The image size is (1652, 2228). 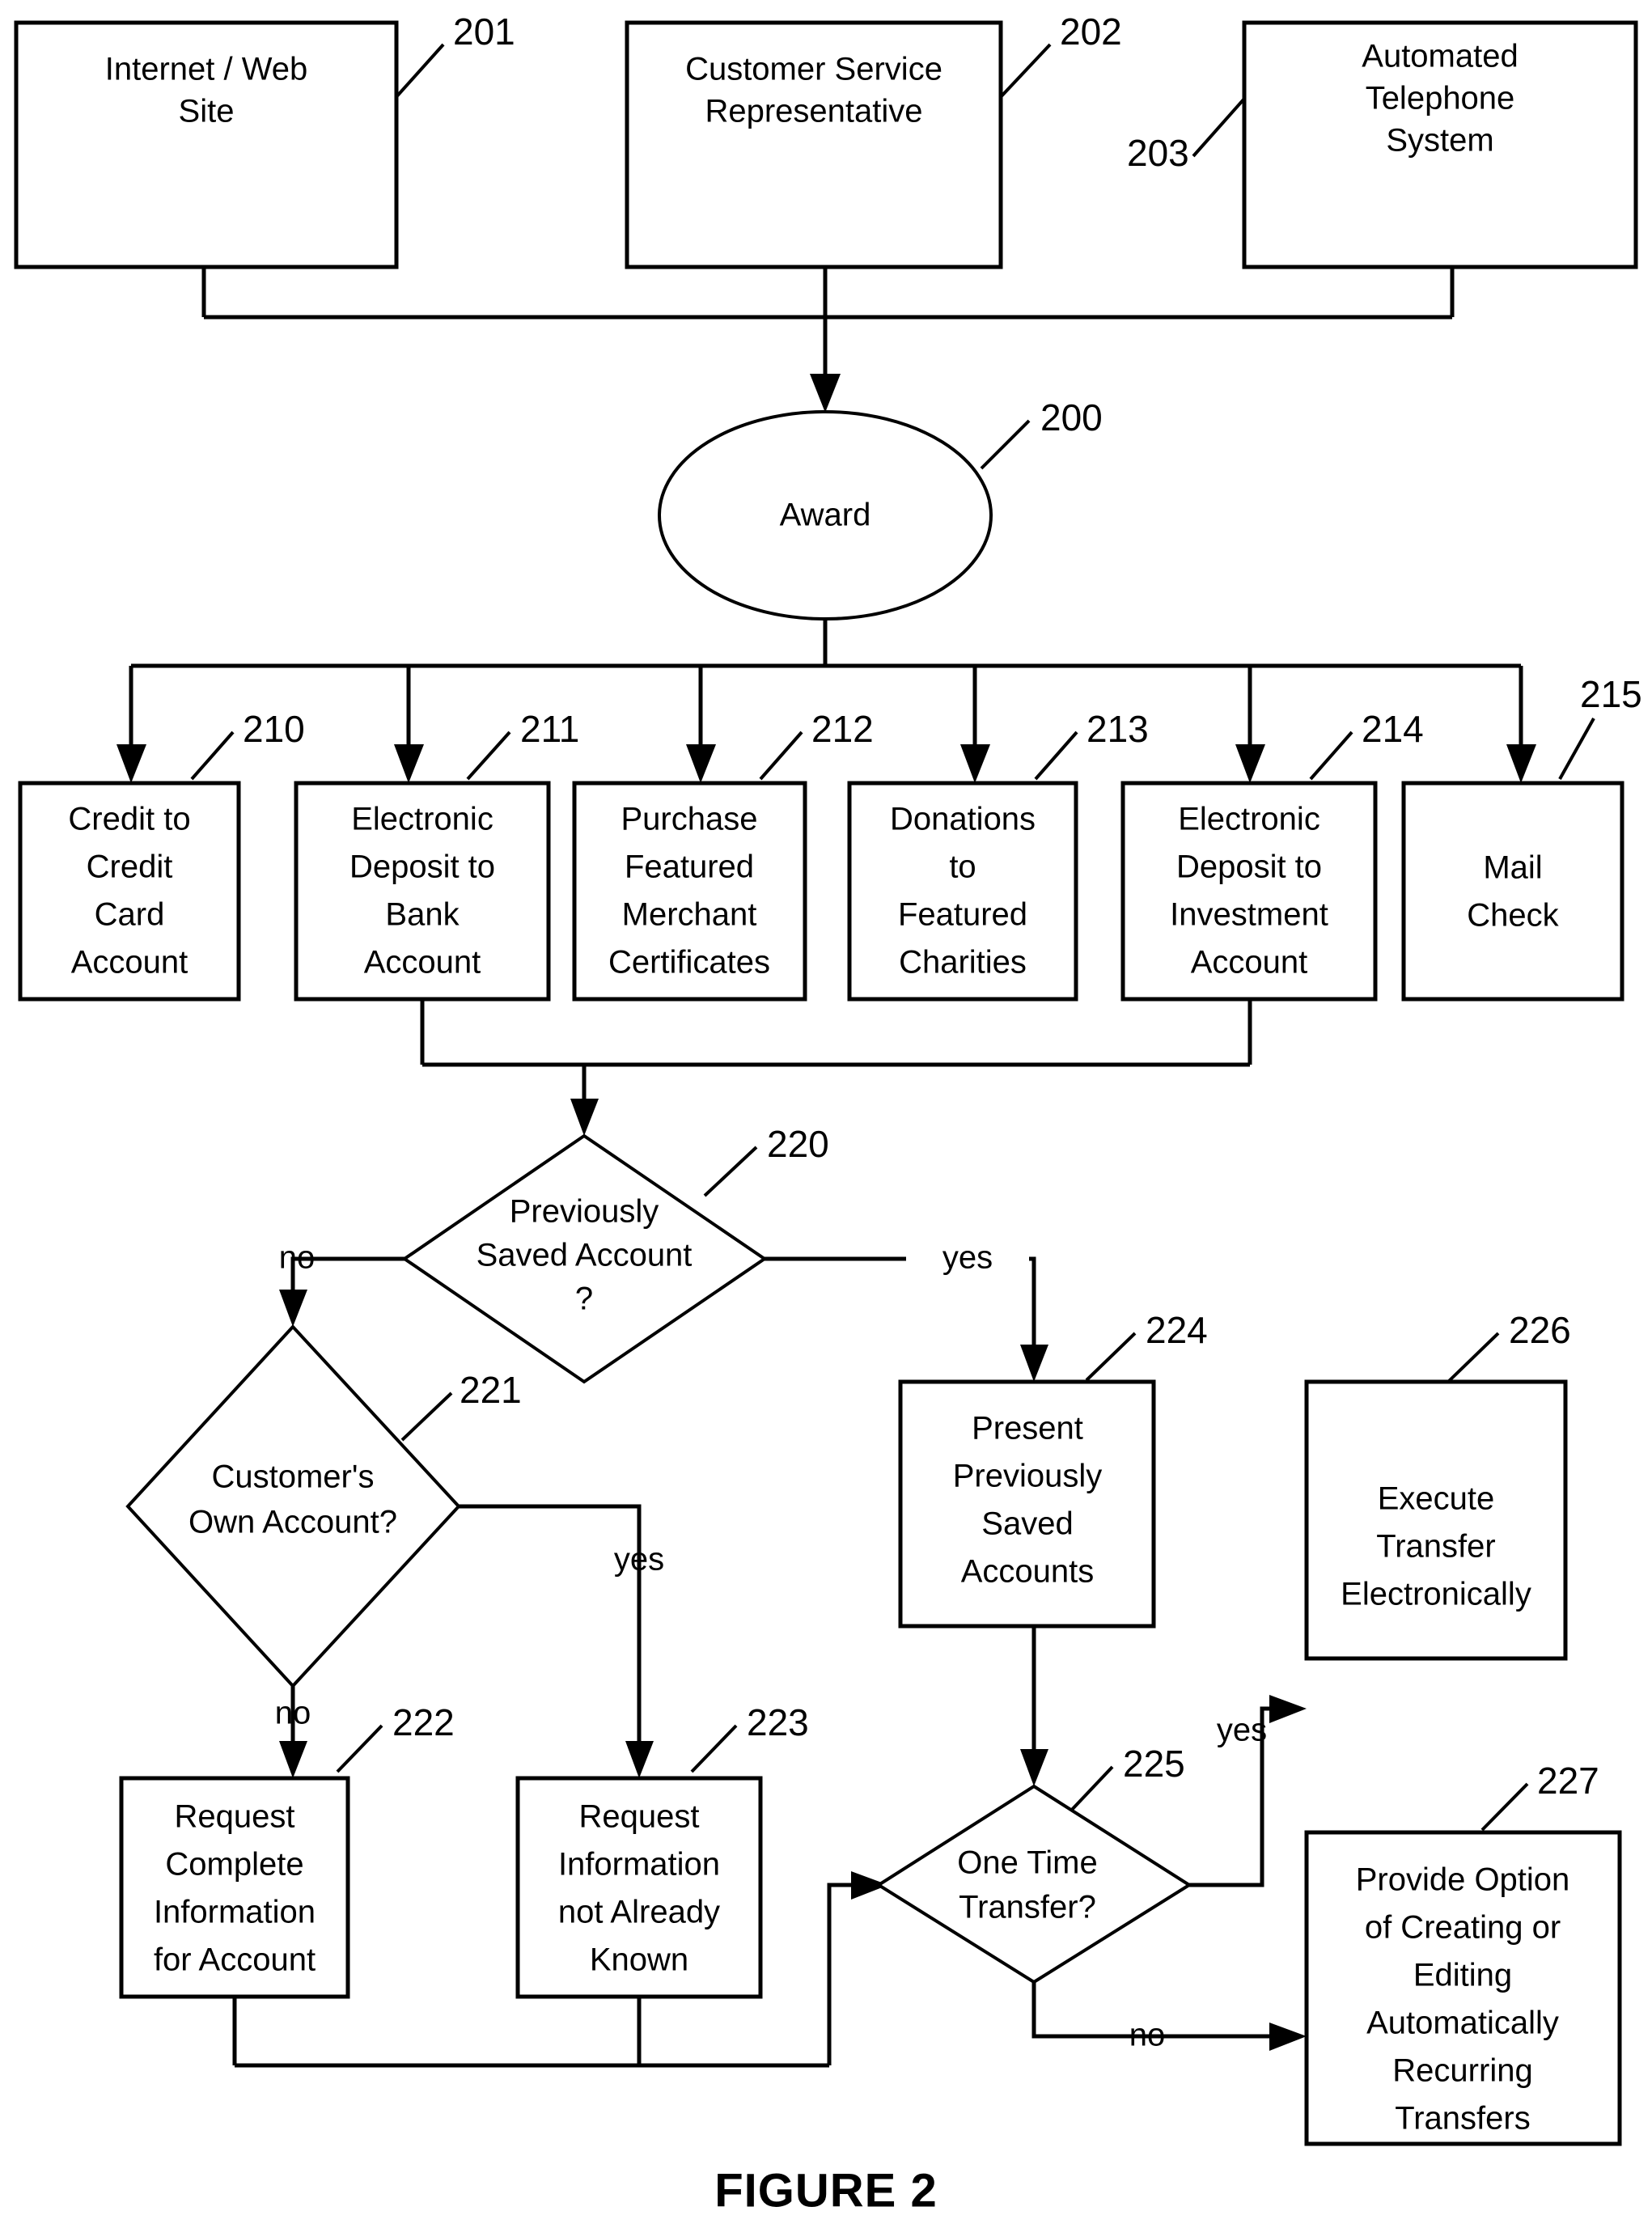 I want to click on arrowhead-225-top, so click(x=1034, y=1767).